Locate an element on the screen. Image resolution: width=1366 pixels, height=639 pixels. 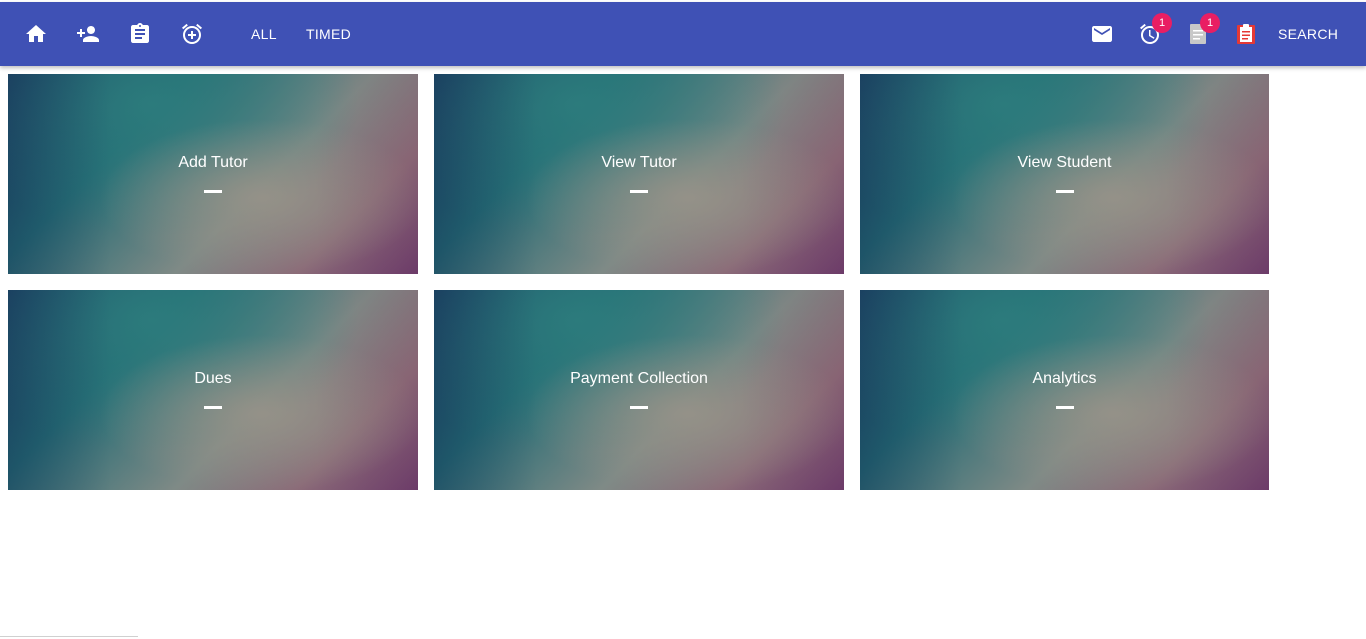
tile-dues: Dues is located at coordinates (213, 390).